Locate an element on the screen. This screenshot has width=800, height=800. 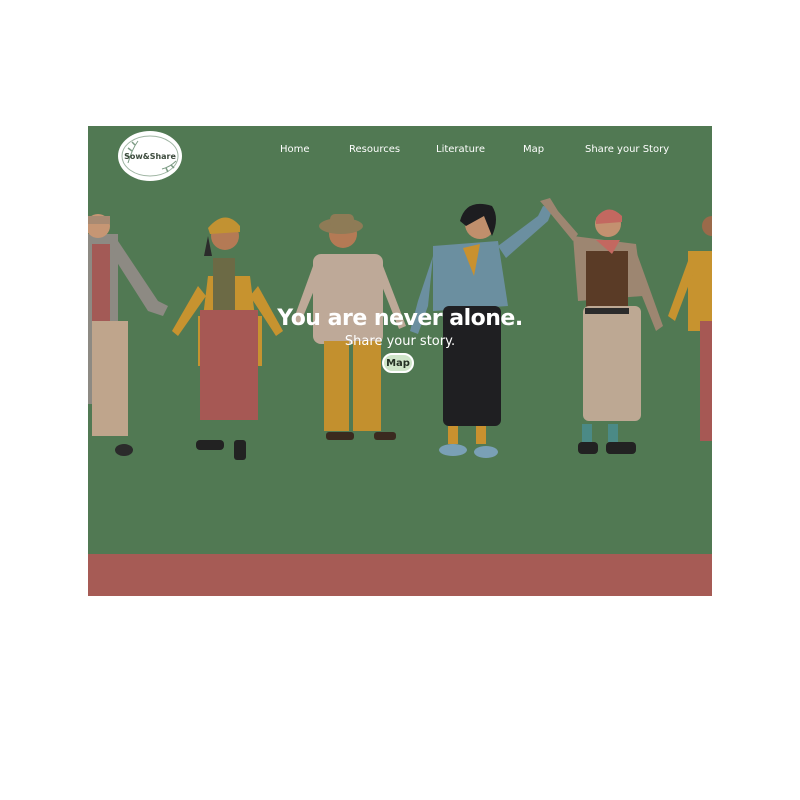
nav-resources: Resources is located at coordinates (374, 149).